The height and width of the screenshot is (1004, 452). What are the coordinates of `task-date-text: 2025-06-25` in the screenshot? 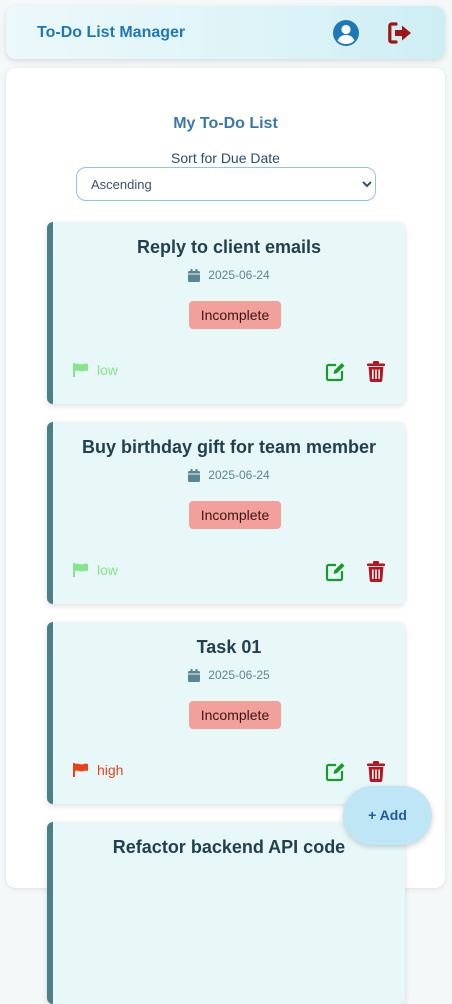 It's located at (239, 675).